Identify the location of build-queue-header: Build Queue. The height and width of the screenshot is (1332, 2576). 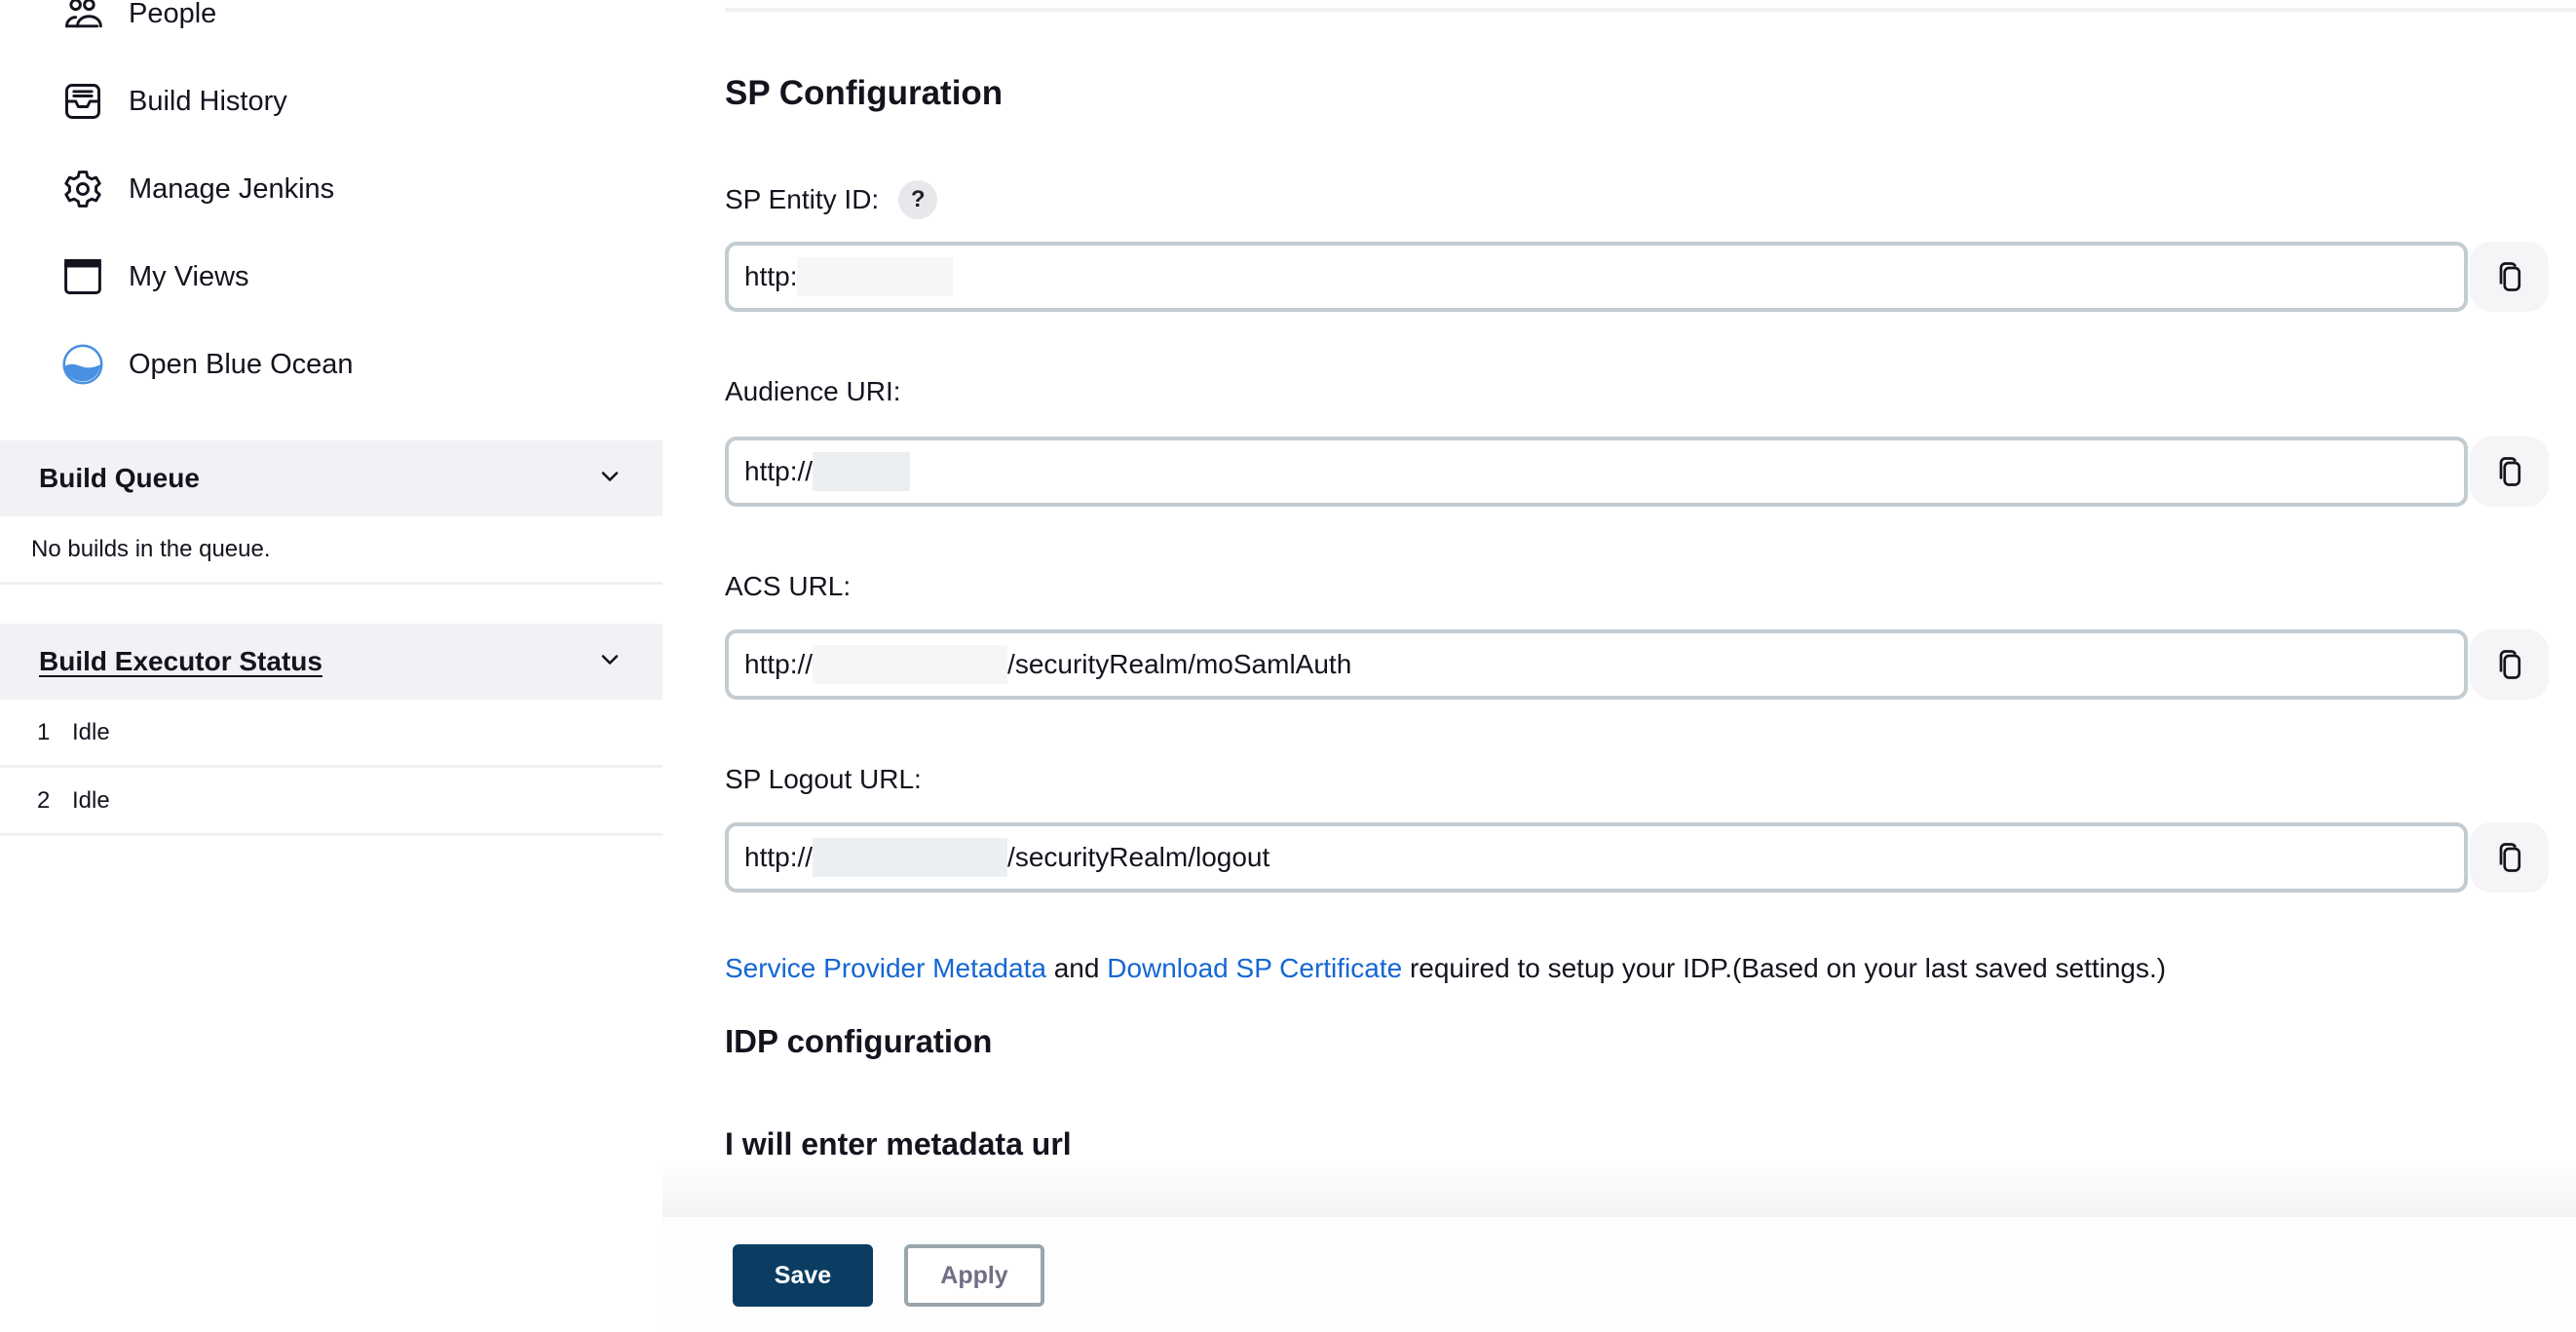
(331, 478).